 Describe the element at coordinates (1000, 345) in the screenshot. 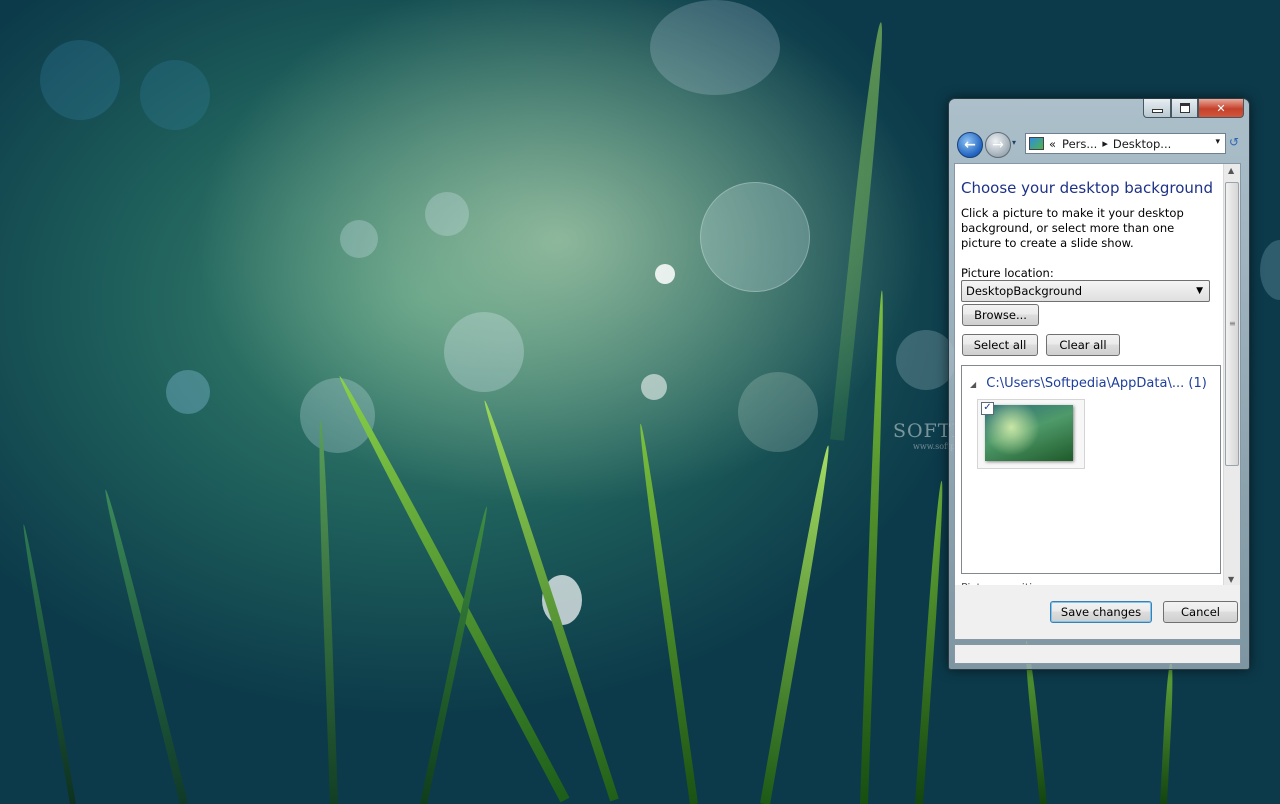

I see `select-all-button: Select all` at that location.